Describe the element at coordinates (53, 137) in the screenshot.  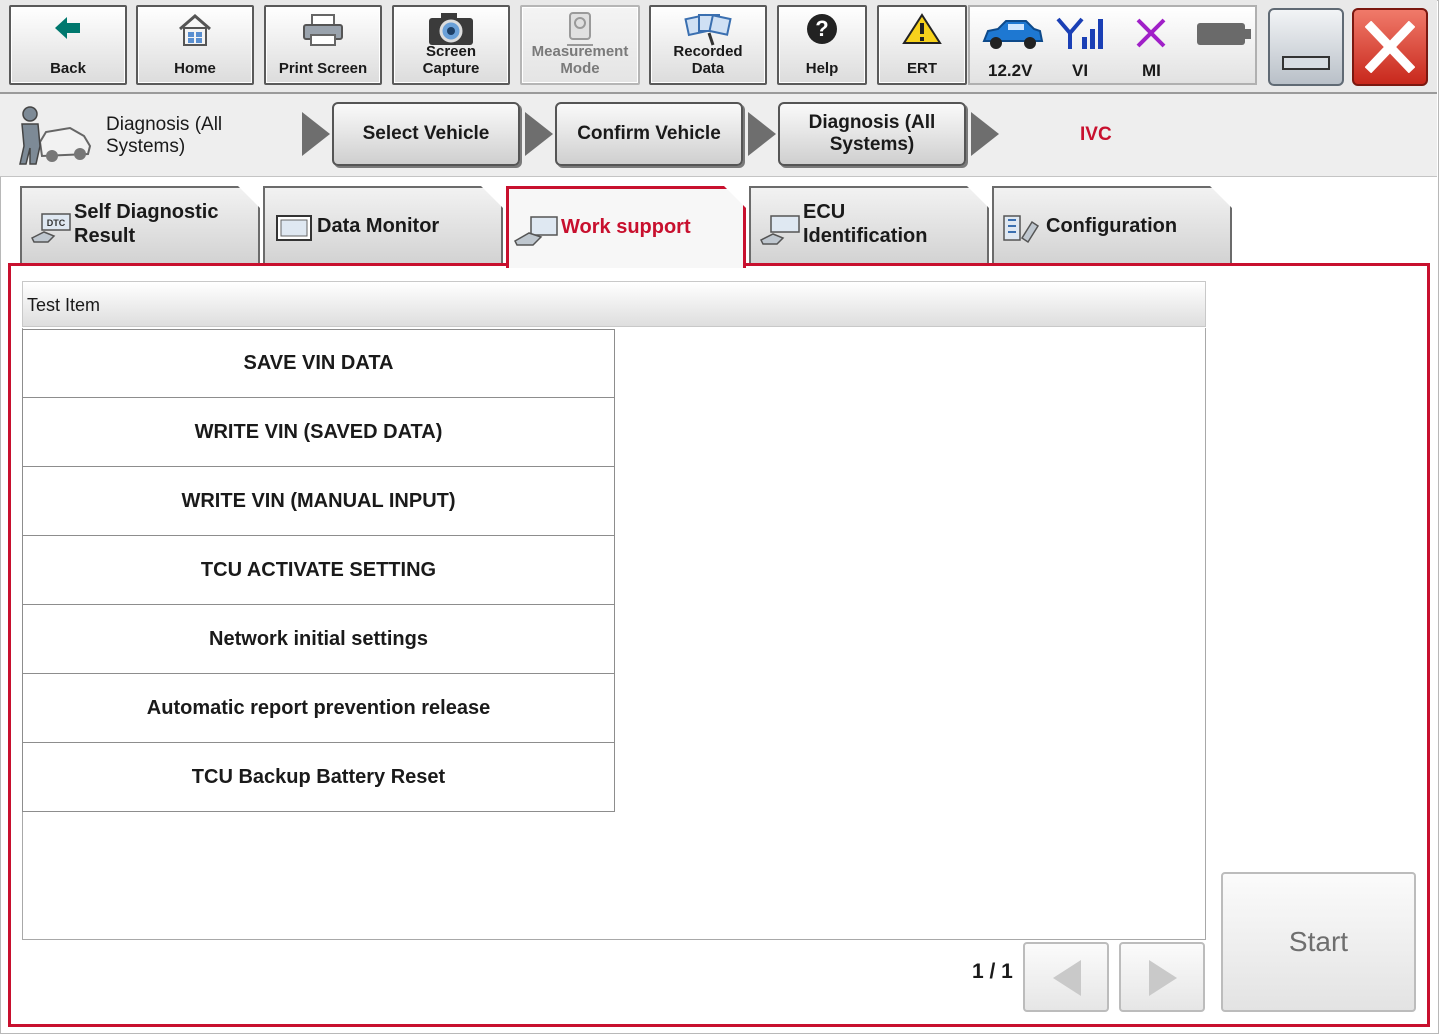
I see `technician-car-icon` at that location.